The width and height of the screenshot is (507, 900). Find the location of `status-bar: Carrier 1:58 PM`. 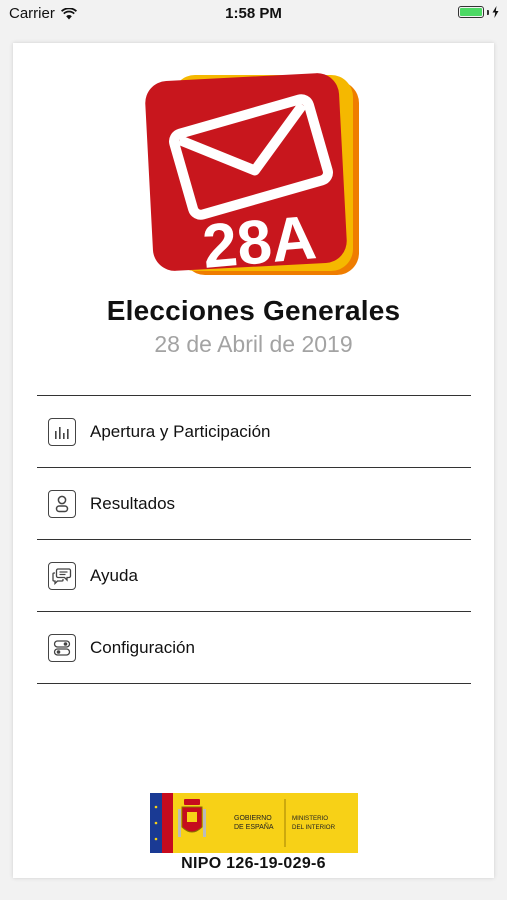

status-bar: Carrier 1:58 PM is located at coordinates (253, 14).